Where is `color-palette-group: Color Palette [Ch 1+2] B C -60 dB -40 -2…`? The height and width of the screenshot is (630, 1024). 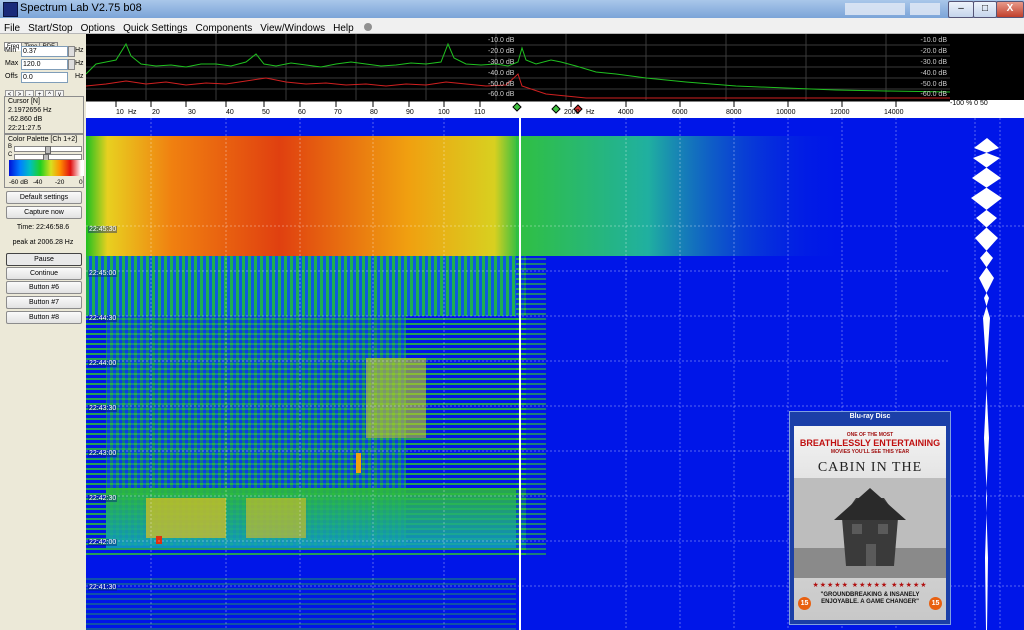 color-palette-group: Color Palette [Ch 1+2] B C -60 dB -40 -2… is located at coordinates (44, 161).